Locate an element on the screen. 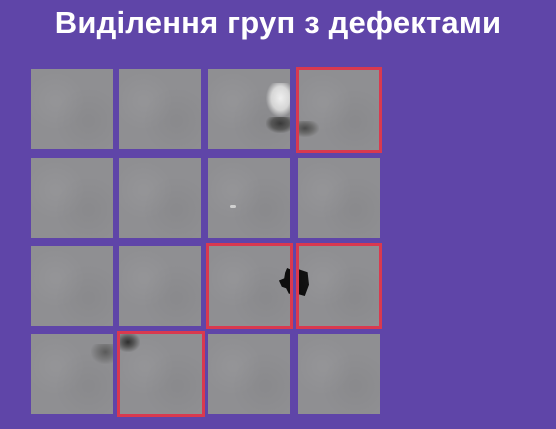 The image size is (556, 429). defect-highlight-mark is located at coordinates (278, 100).